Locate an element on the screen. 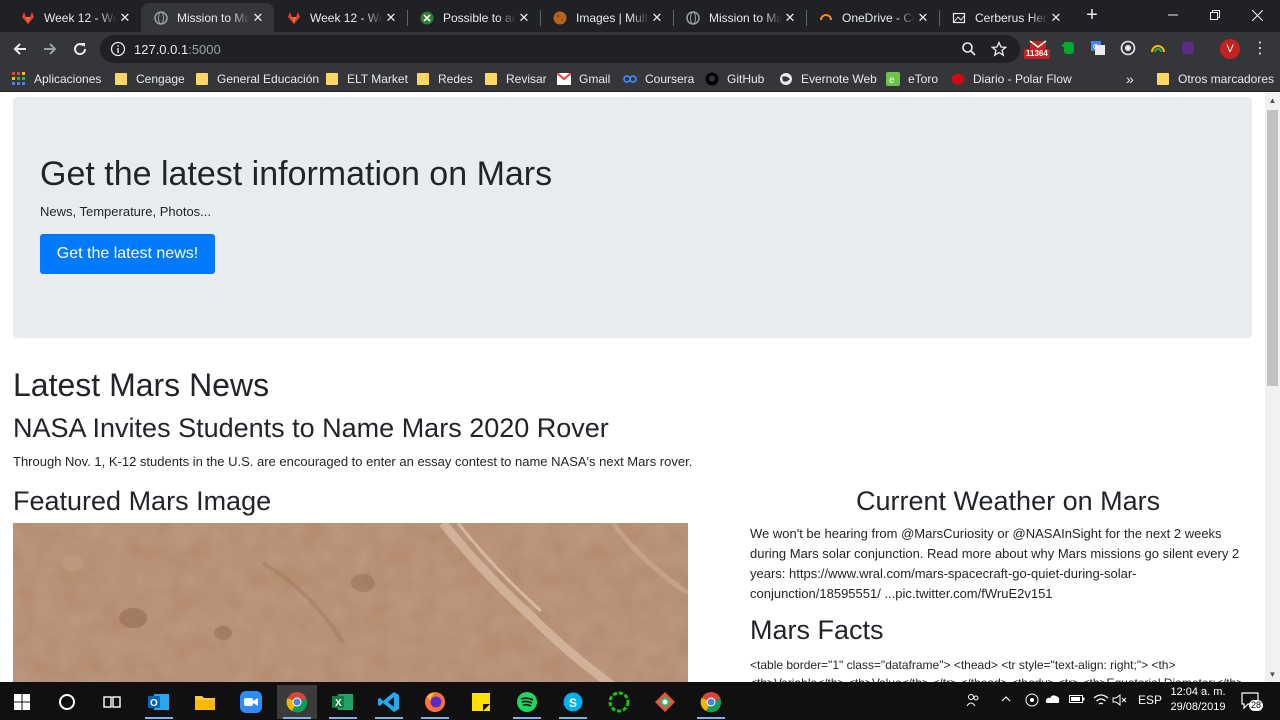 The image size is (1280, 720). etoro-icon: e is located at coordinates (893, 79).